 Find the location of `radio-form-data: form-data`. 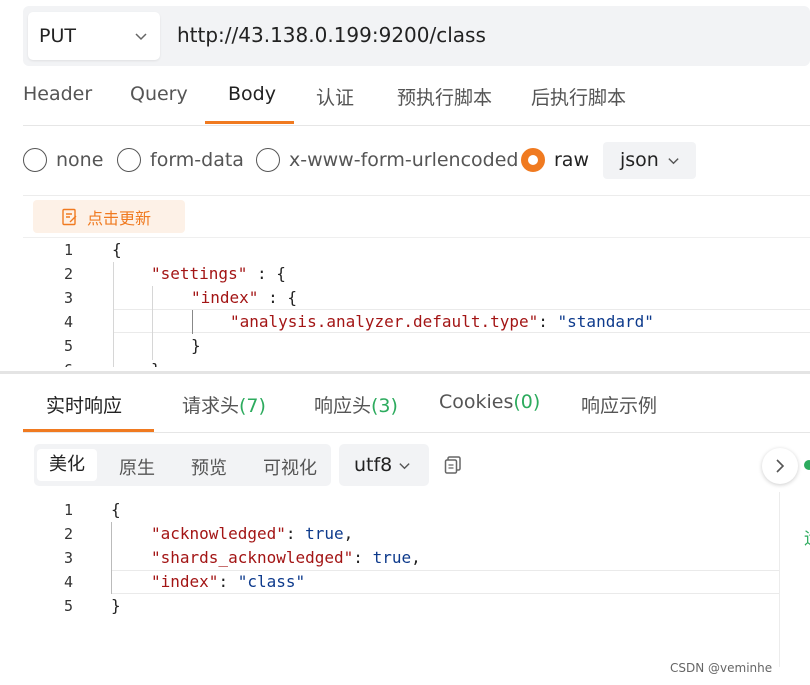

radio-form-data: form-data is located at coordinates (180, 160).